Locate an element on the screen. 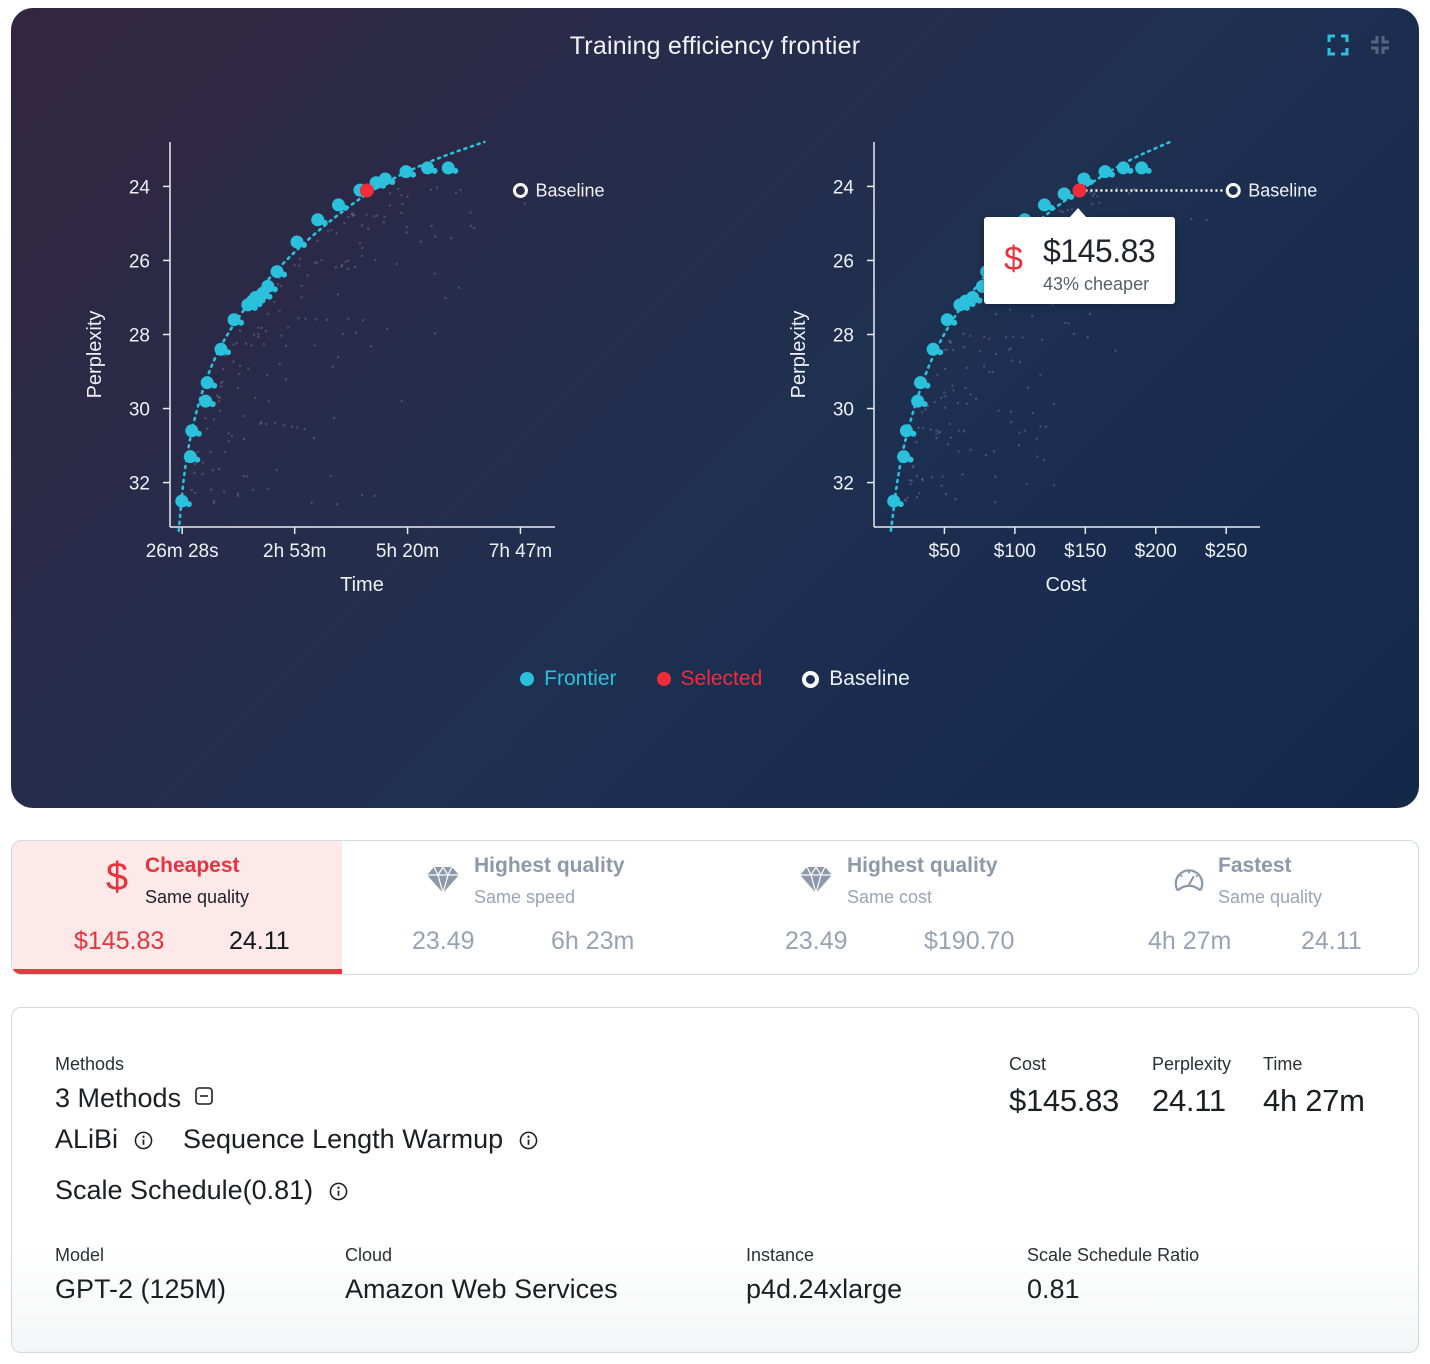 The height and width of the screenshot is (1364, 1430). legend-selected: Selected is located at coordinates (709, 679).